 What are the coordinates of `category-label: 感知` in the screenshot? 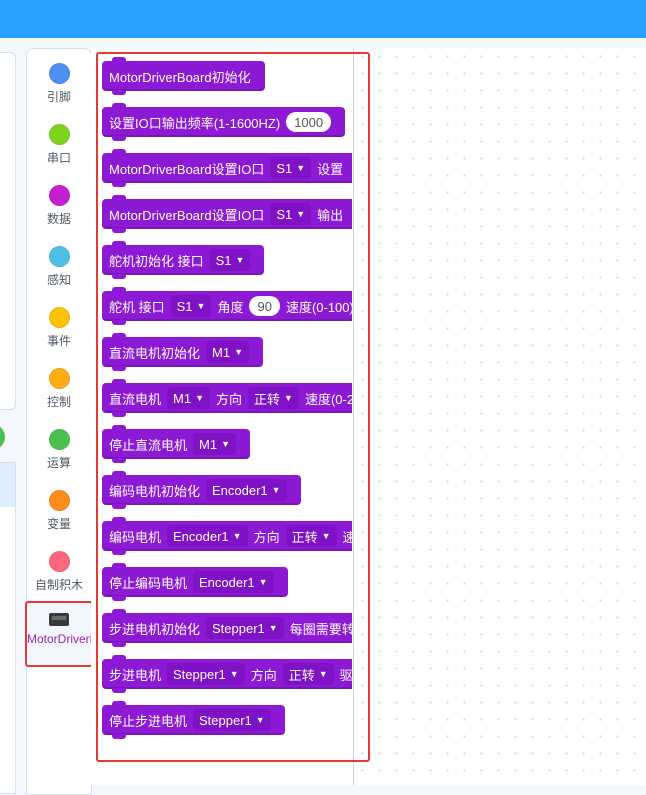 It's located at (58, 280).